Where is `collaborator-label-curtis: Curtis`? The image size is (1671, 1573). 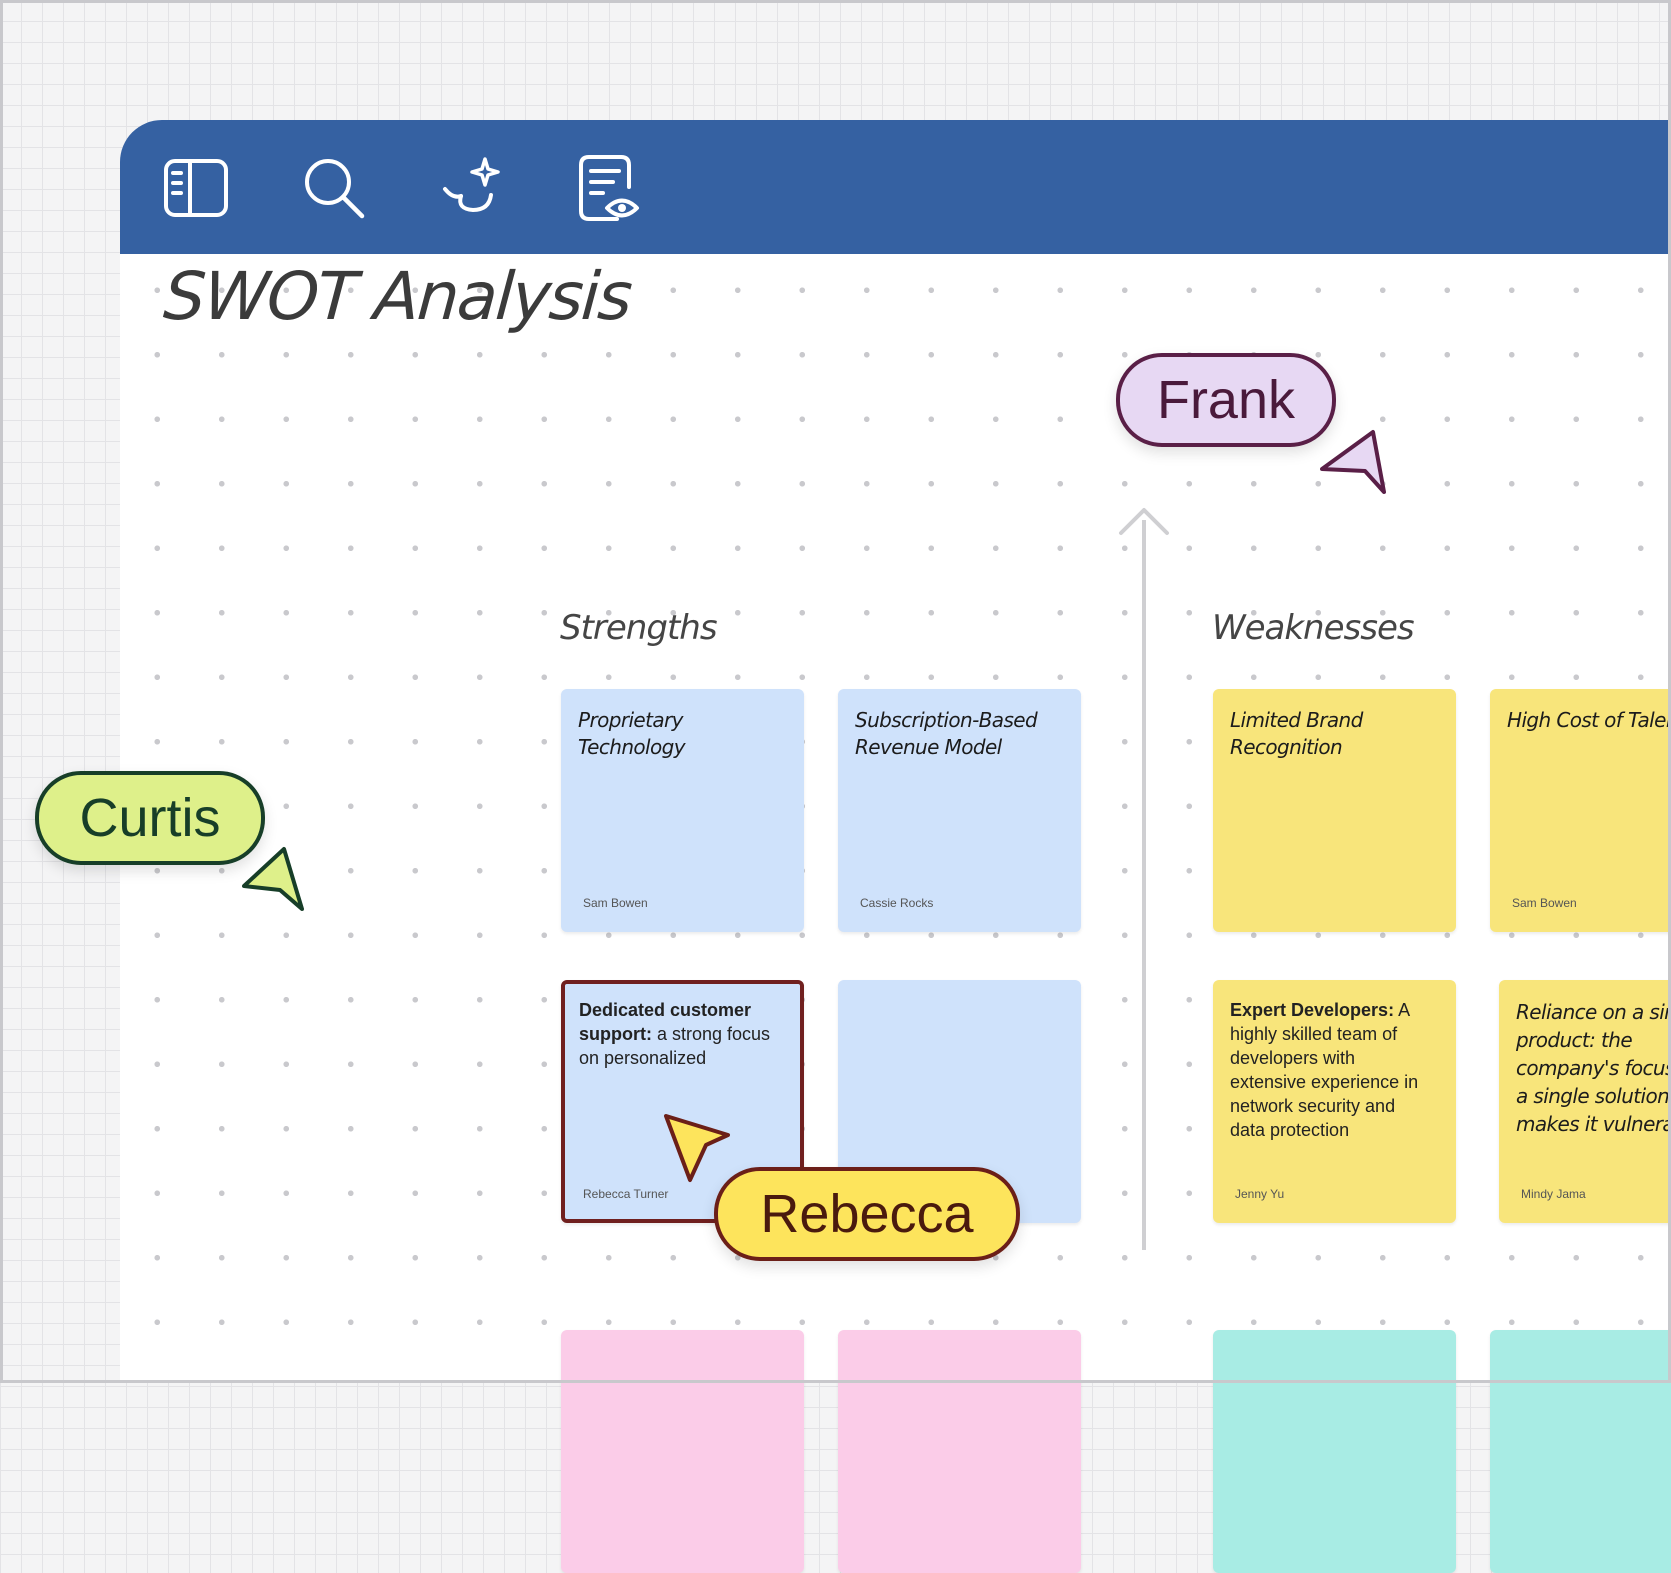
collaborator-label-curtis: Curtis is located at coordinates (150, 818).